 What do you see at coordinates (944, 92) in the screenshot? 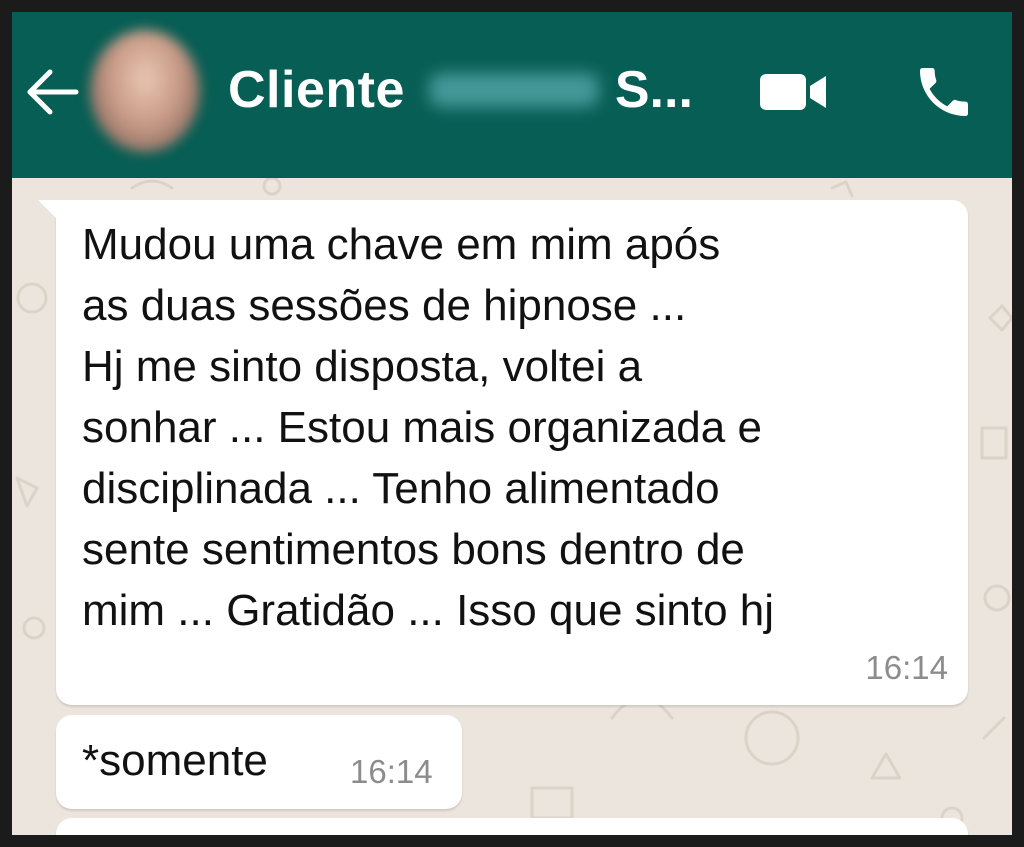
I see `phone-icon` at bounding box center [944, 92].